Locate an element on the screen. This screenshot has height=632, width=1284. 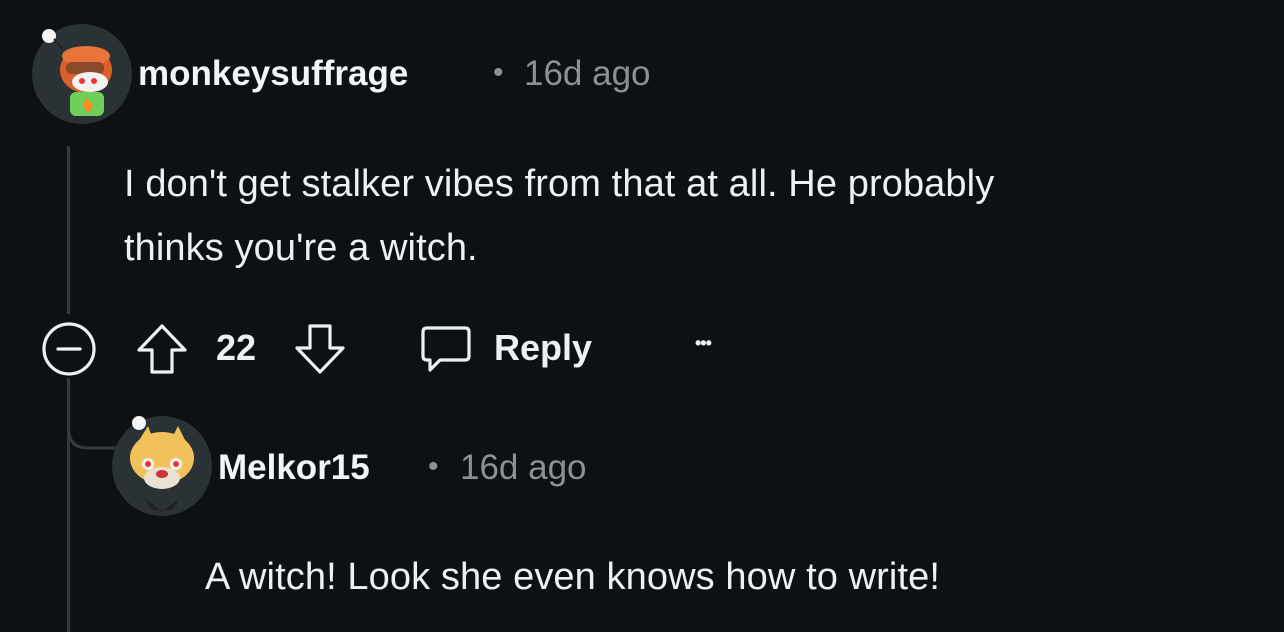
comment-body-line-2: thinks you're a witch. is located at coordinates (301, 248).